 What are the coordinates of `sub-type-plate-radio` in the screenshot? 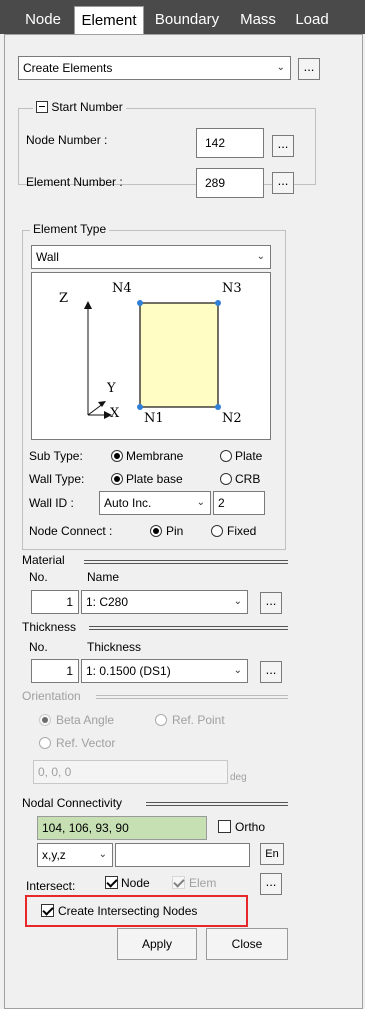 It's located at (226, 456).